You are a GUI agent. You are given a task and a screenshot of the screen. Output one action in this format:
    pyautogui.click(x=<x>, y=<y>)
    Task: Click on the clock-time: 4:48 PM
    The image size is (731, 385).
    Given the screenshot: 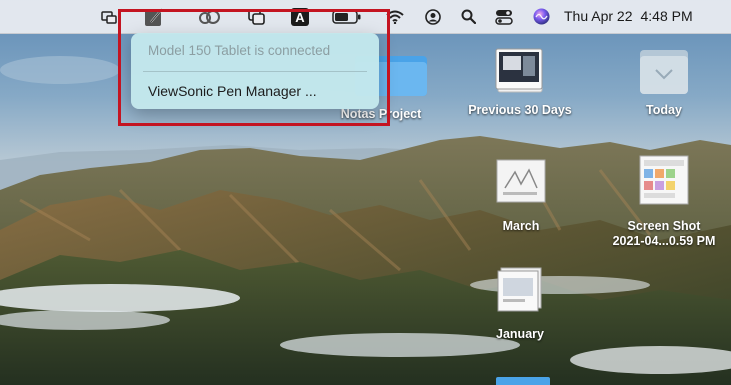 What is the action you would take?
    pyautogui.click(x=666, y=16)
    